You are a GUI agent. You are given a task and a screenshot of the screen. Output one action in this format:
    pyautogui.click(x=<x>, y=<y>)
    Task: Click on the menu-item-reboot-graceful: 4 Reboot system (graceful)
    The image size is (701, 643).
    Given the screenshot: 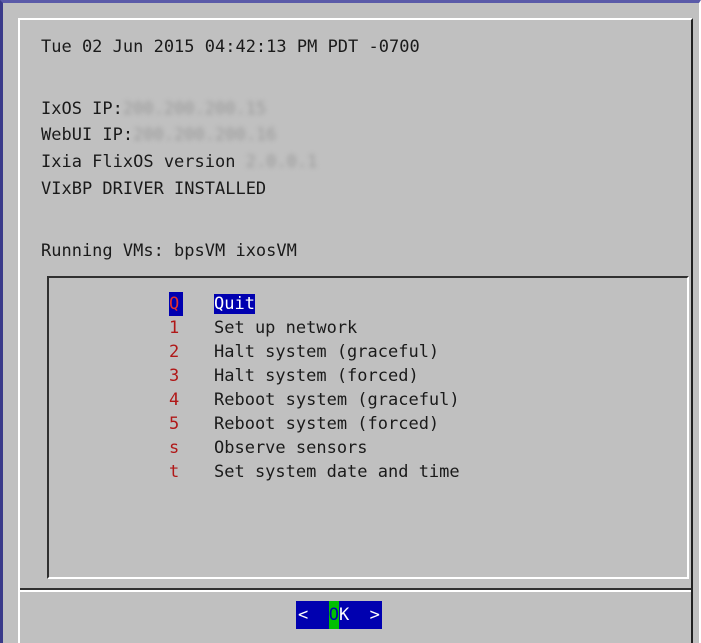 What is the action you would take?
    pyautogui.click(x=314, y=400)
    